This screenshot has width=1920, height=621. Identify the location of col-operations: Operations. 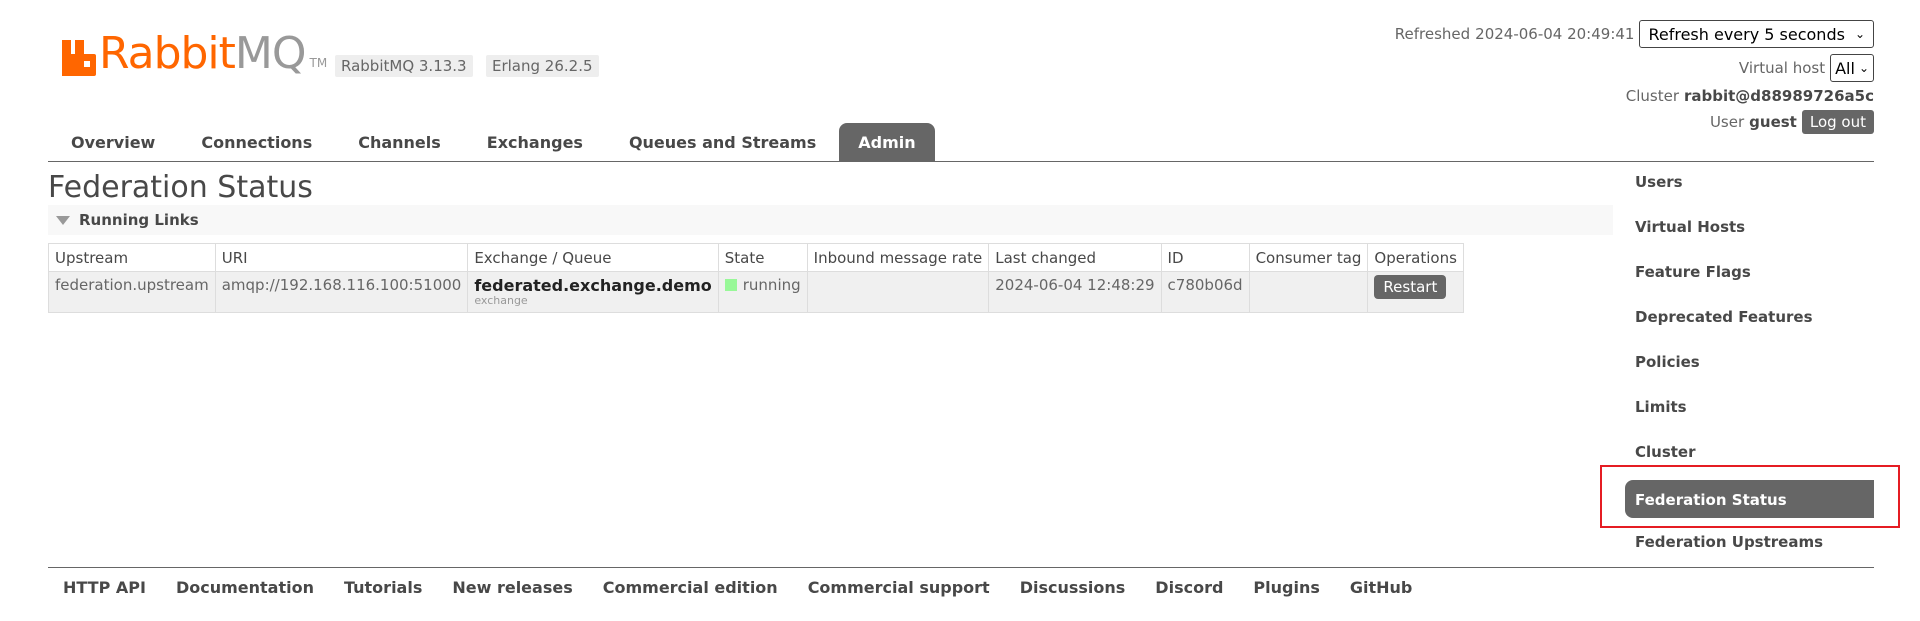
(1415, 257).